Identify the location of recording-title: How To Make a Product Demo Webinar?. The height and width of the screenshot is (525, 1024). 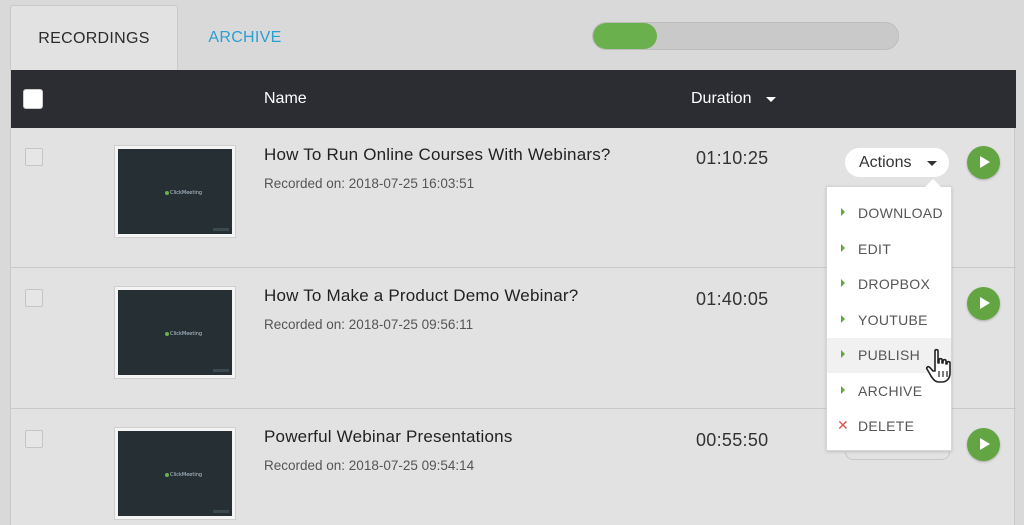
(421, 296).